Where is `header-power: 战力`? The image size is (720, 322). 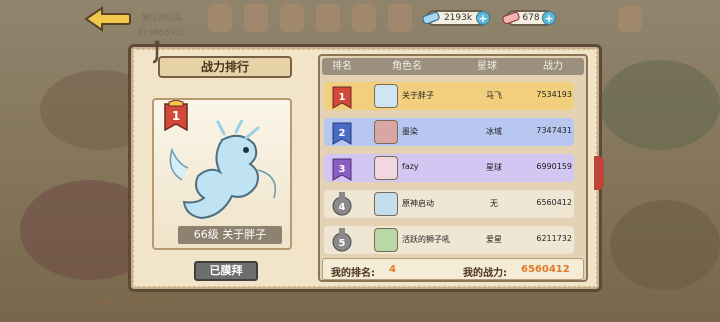
header-power: 战力 is located at coordinates (553, 66).